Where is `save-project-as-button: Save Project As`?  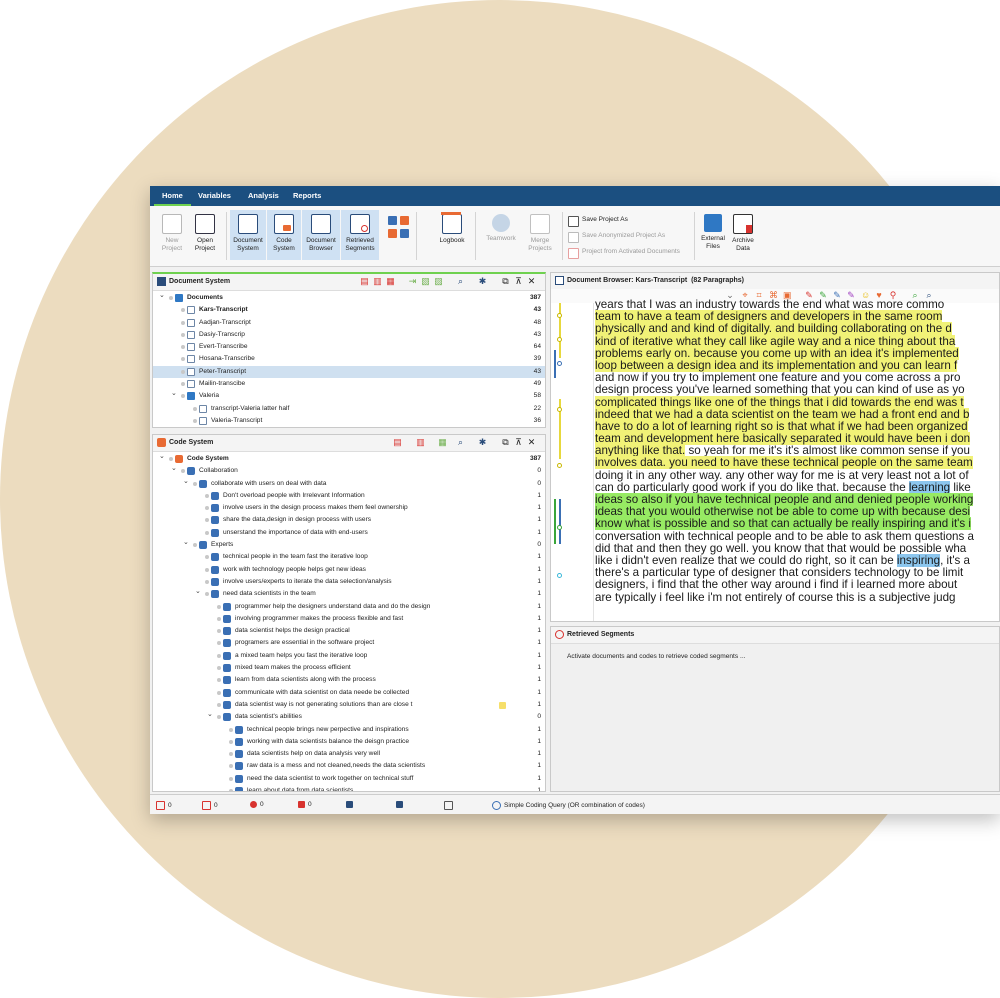
save-project-as-button: Save Project As is located at coordinates (605, 219).